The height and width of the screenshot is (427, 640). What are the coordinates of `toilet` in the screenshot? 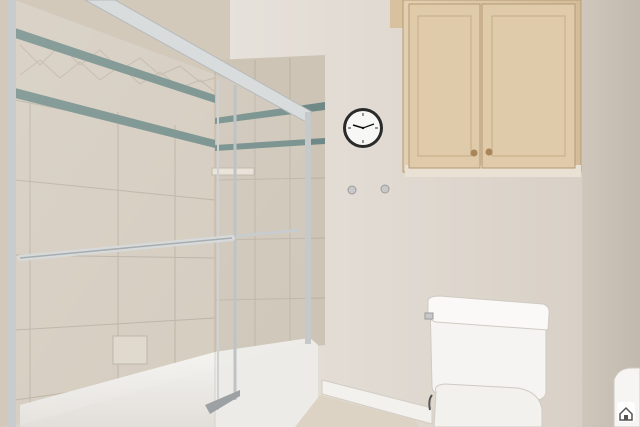 It's located at (487, 361).